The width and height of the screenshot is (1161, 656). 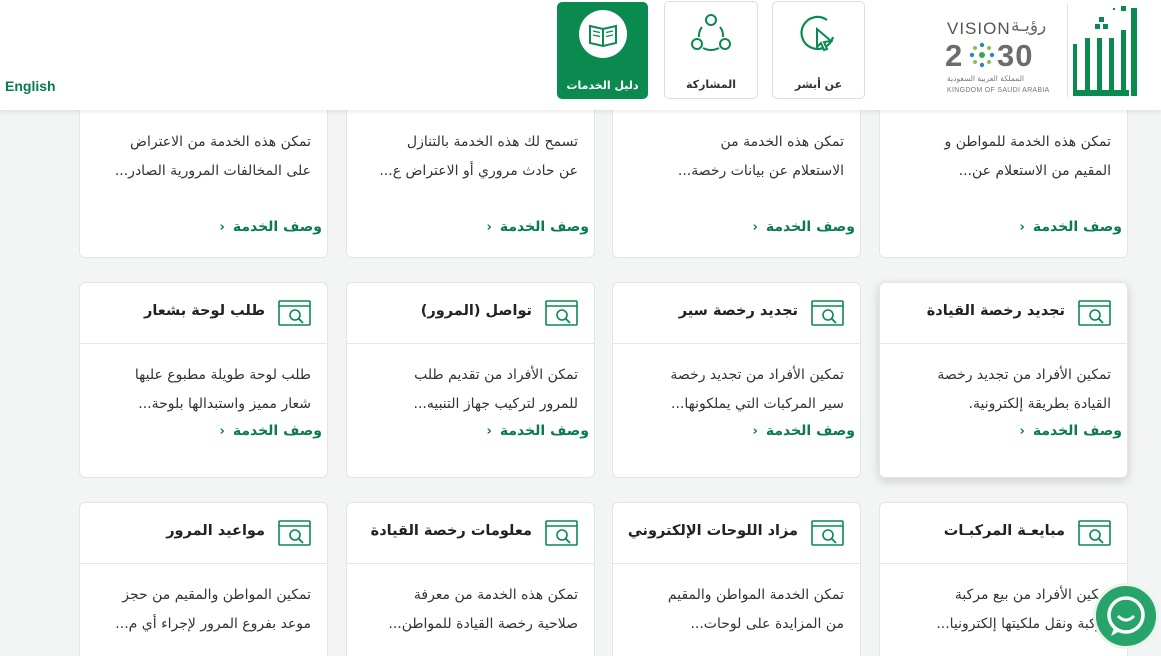 I want to click on nav-services-guide-label: دليل الخدمات, so click(x=602, y=85).